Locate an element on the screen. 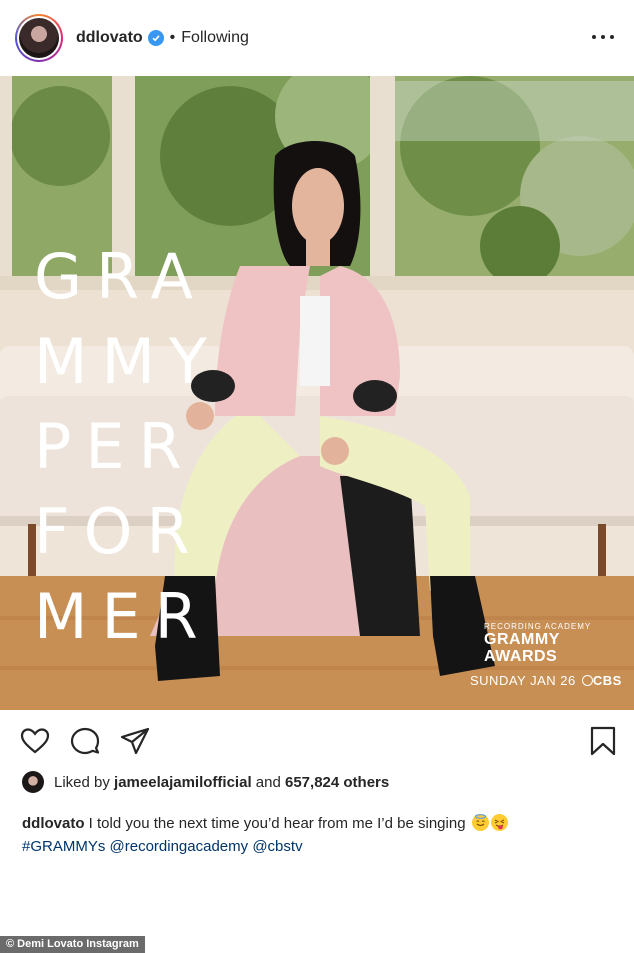 This screenshot has height=953, width=634. action-bar is located at coordinates (317, 741).